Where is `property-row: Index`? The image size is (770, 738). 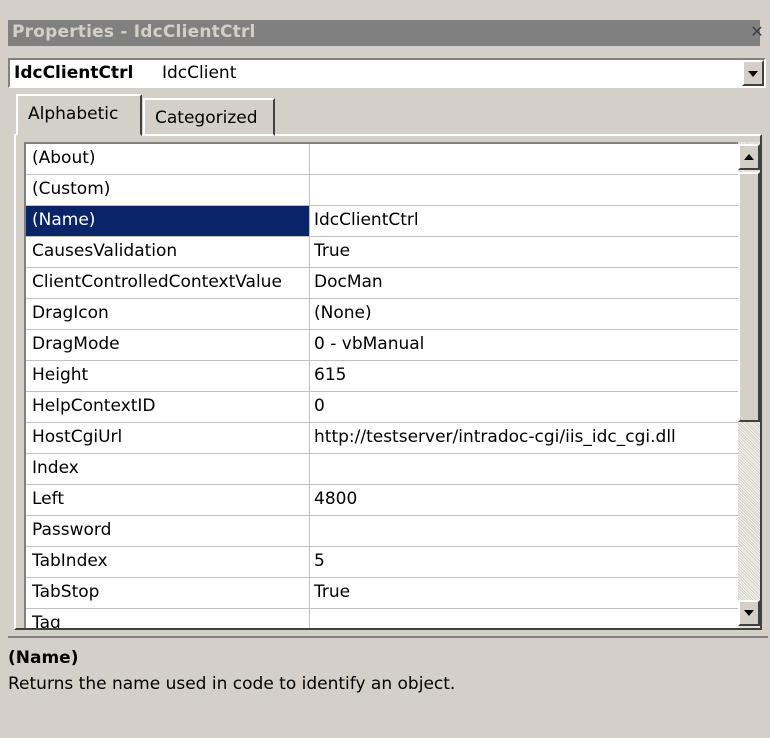 property-row: Index is located at coordinates (382, 469).